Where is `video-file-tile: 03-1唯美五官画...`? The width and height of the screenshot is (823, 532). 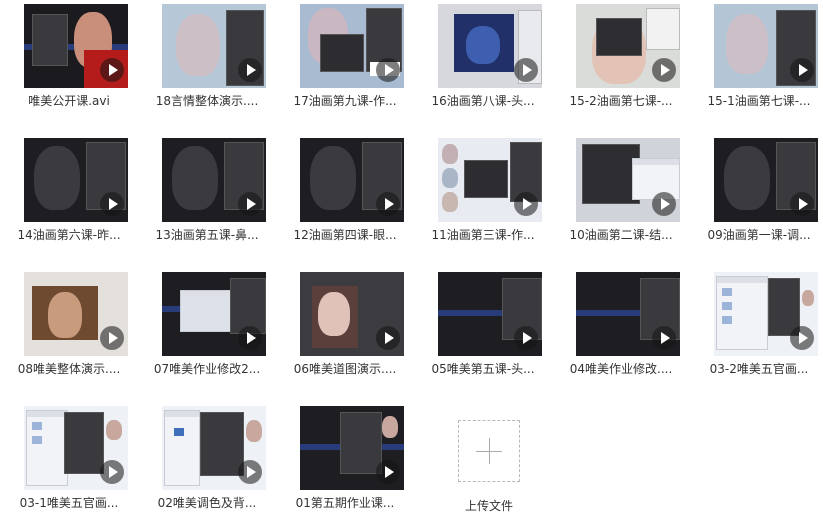 video-file-tile: 03-1唯美五官画... is located at coordinates (69, 467).